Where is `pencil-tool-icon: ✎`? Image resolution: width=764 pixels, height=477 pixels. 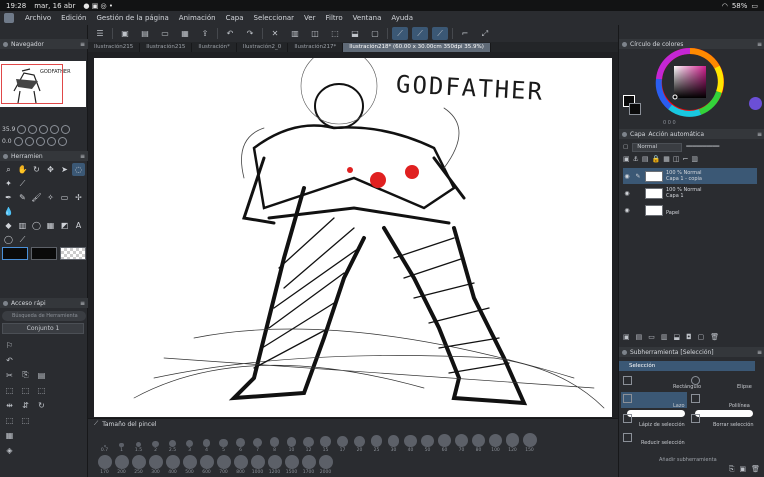 pencil-tool-icon: ✎ is located at coordinates (22, 197).